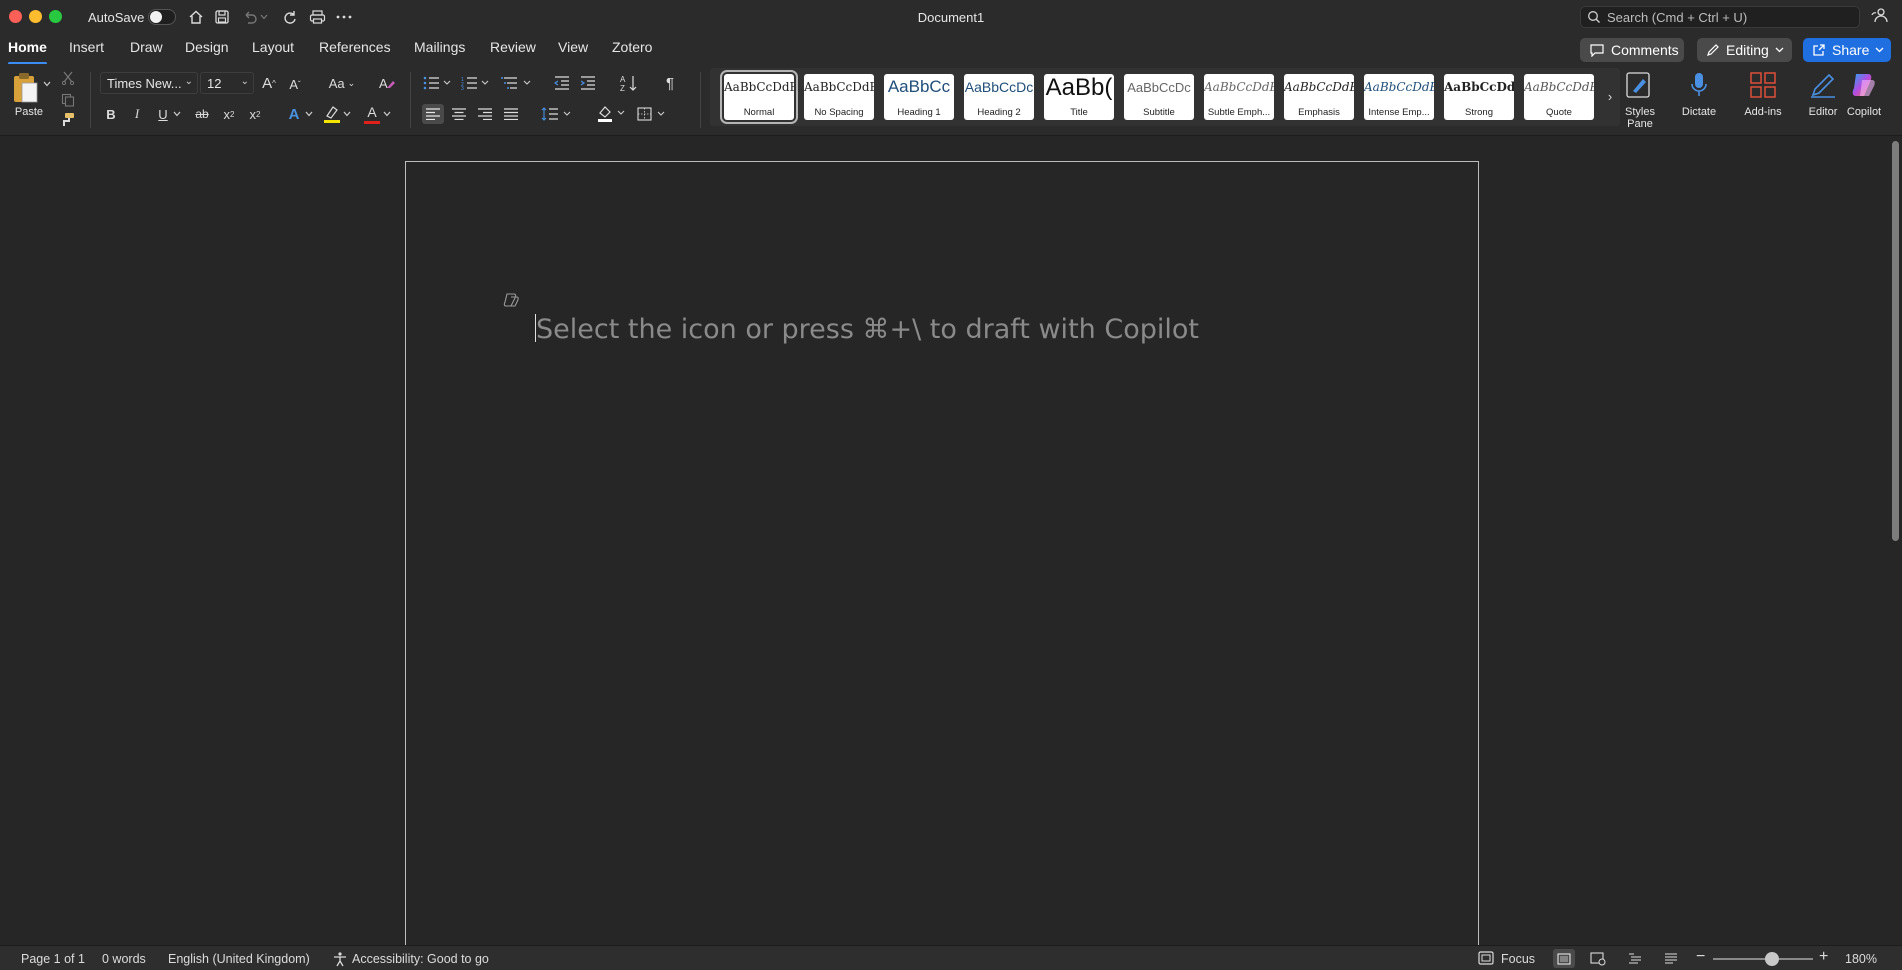 This screenshot has height=970, width=1902. What do you see at coordinates (1700, 957) in the screenshot?
I see `zoom-out-button: −` at bounding box center [1700, 957].